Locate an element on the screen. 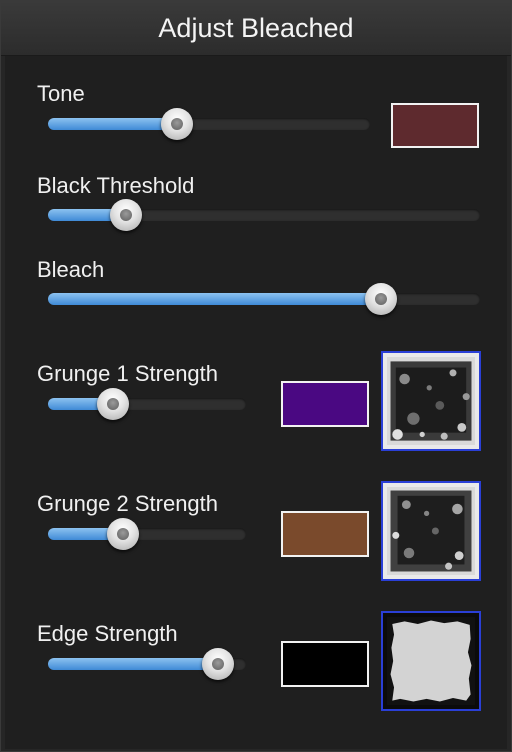 The height and width of the screenshot is (752, 512). grunge1-texture-button is located at coordinates (431, 401).